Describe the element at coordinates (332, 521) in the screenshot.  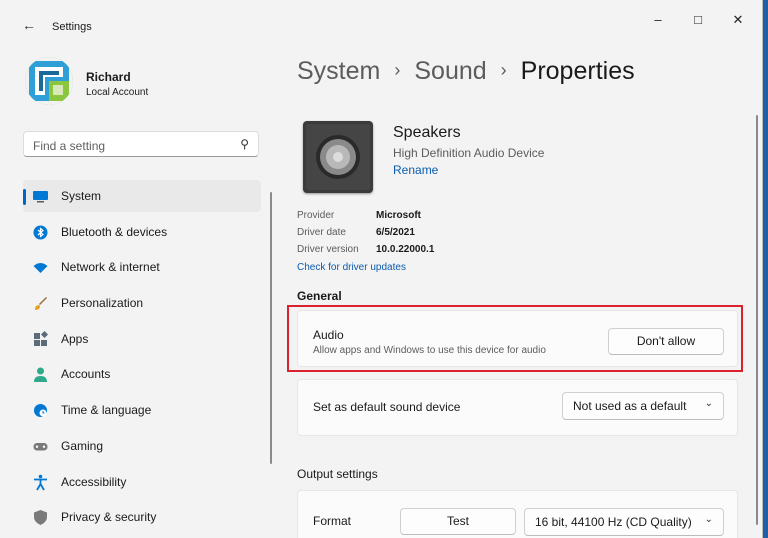
I see `format-label: Format` at that location.